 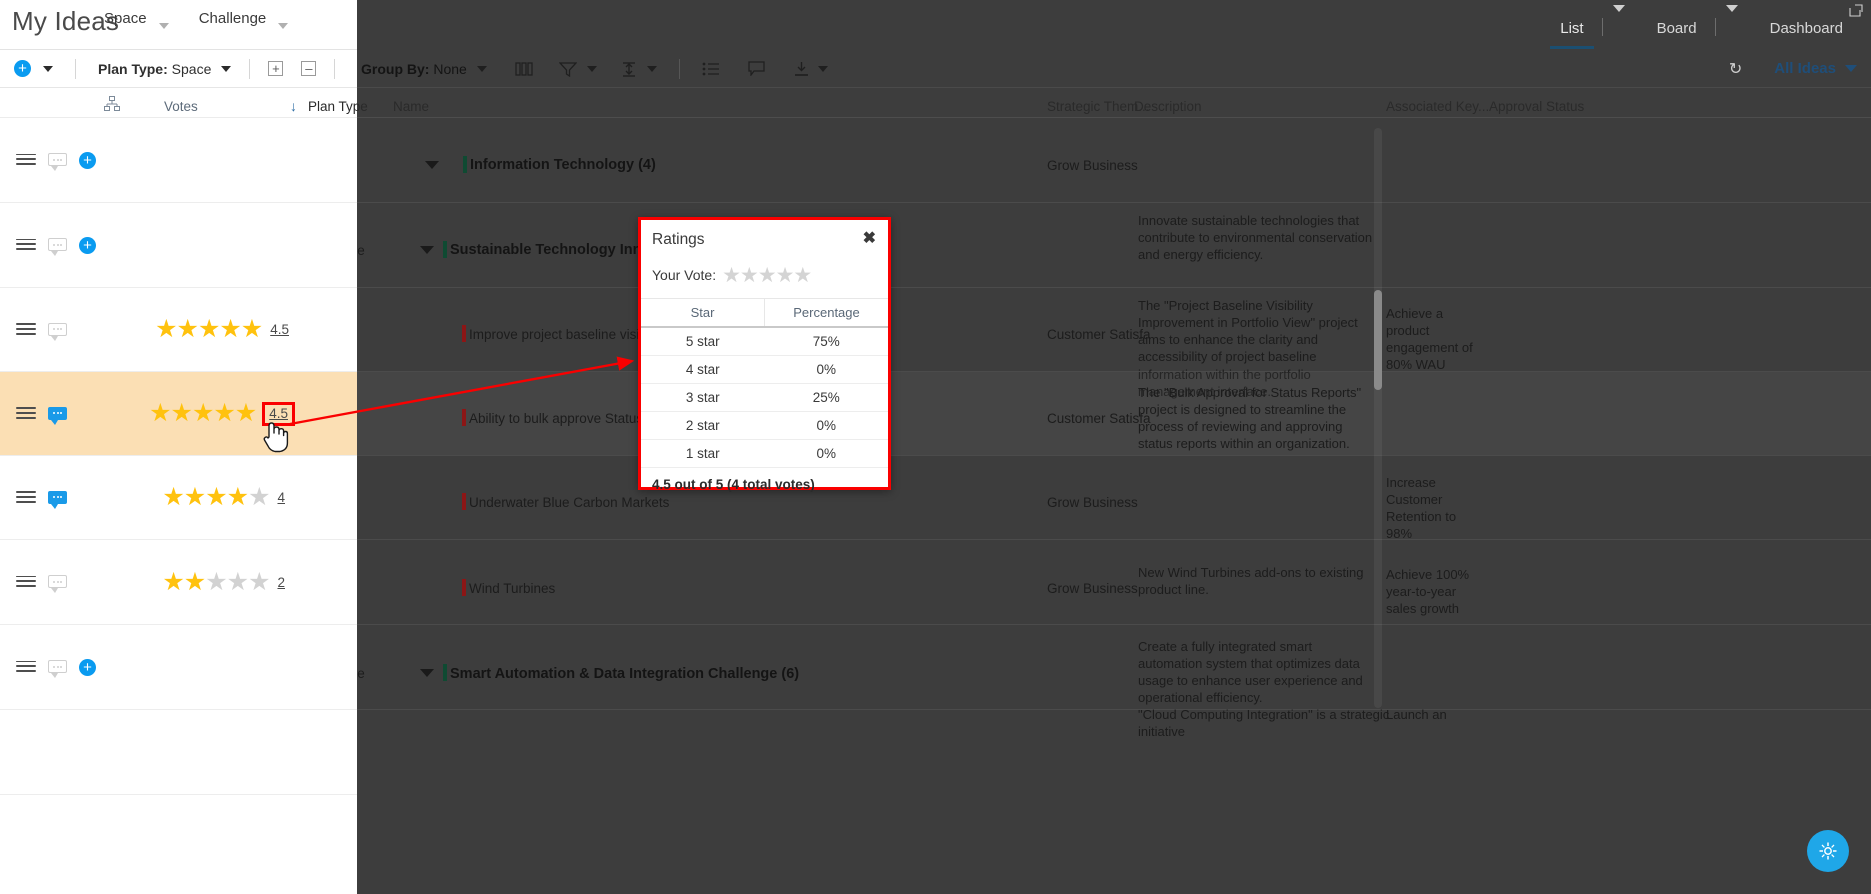 What do you see at coordinates (1677, 24) in the screenshot?
I see `tab-board: Board` at bounding box center [1677, 24].